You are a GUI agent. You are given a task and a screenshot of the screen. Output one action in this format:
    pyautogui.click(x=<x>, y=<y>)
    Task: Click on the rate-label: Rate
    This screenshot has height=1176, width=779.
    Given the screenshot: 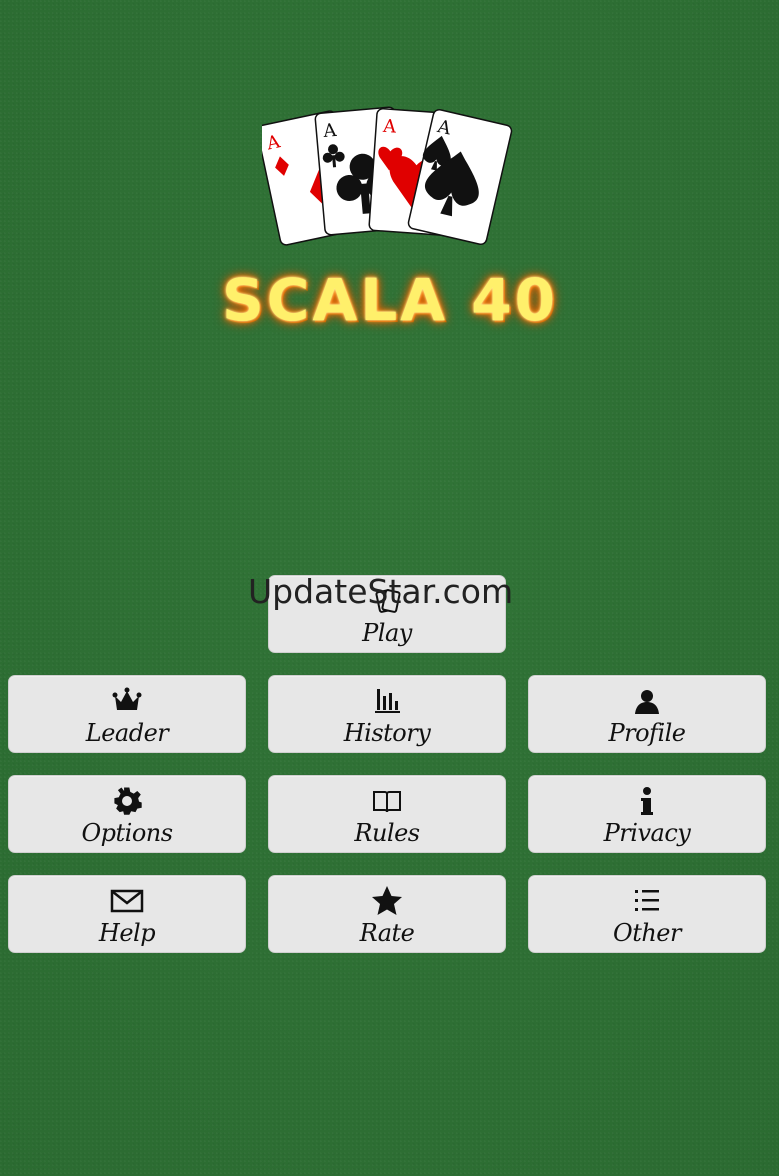 What is the action you would take?
    pyautogui.click(x=387, y=933)
    